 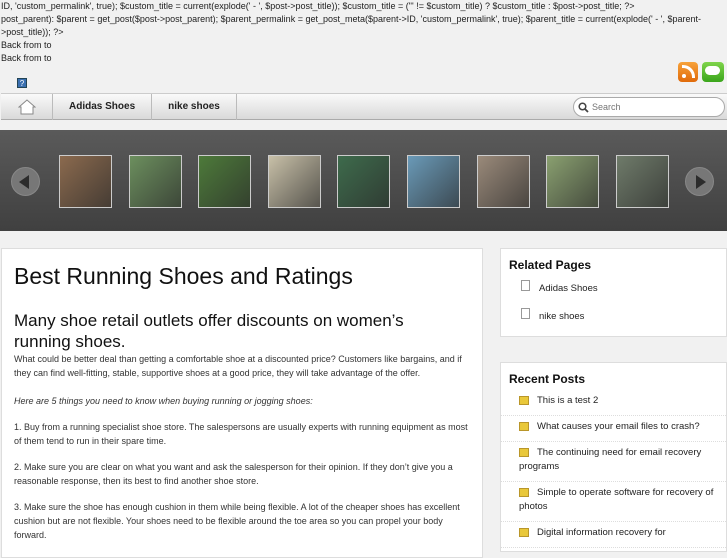 What do you see at coordinates (194, 106) in the screenshot?
I see `nav-item-nike-shoes: nike shoes` at bounding box center [194, 106].